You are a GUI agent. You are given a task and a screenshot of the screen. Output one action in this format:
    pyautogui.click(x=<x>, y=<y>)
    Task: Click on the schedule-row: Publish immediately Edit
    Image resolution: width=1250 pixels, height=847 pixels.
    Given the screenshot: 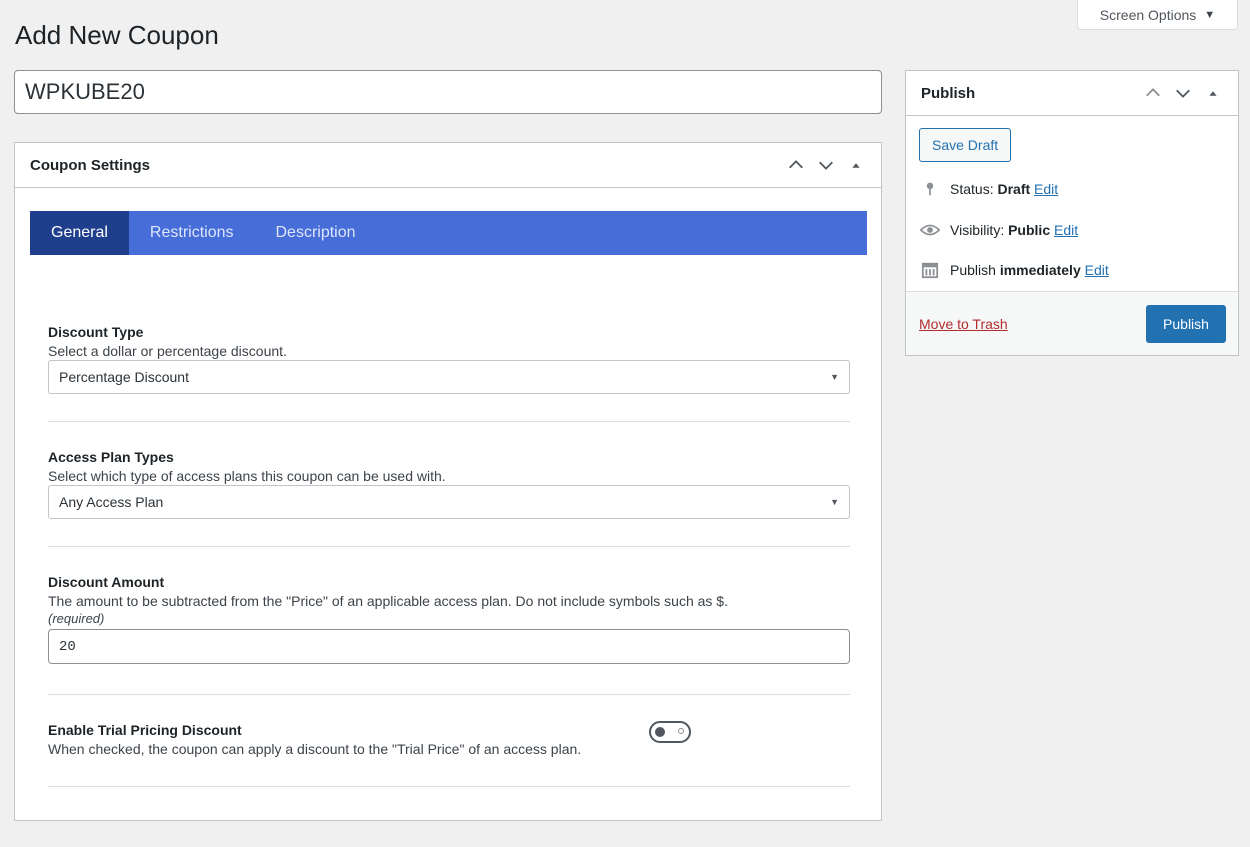 What is the action you would take?
    pyautogui.click(x=1014, y=270)
    